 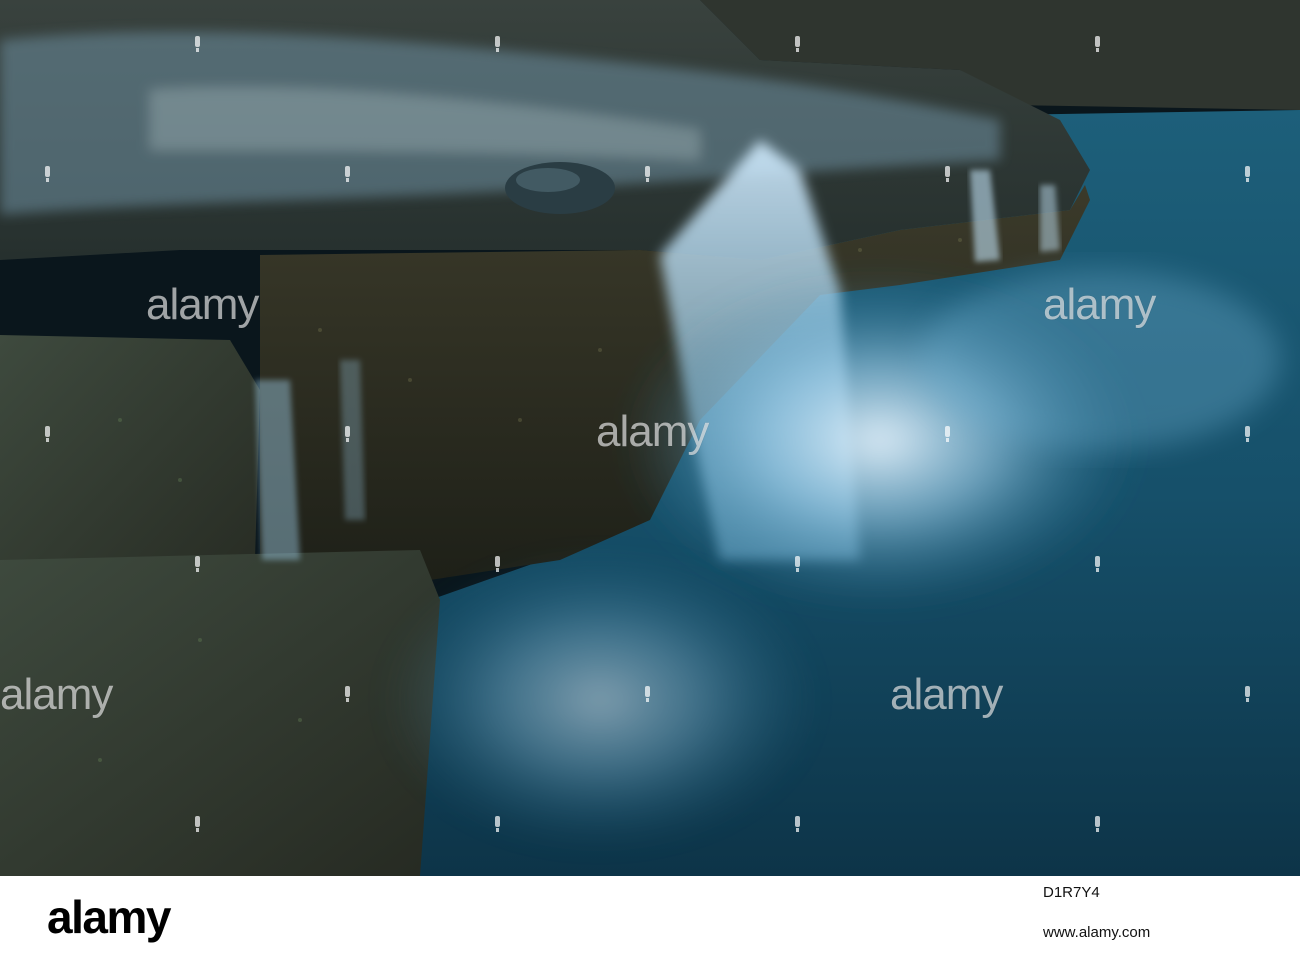 I want to click on site-url: www.alamy.com, so click(x=1096, y=932).